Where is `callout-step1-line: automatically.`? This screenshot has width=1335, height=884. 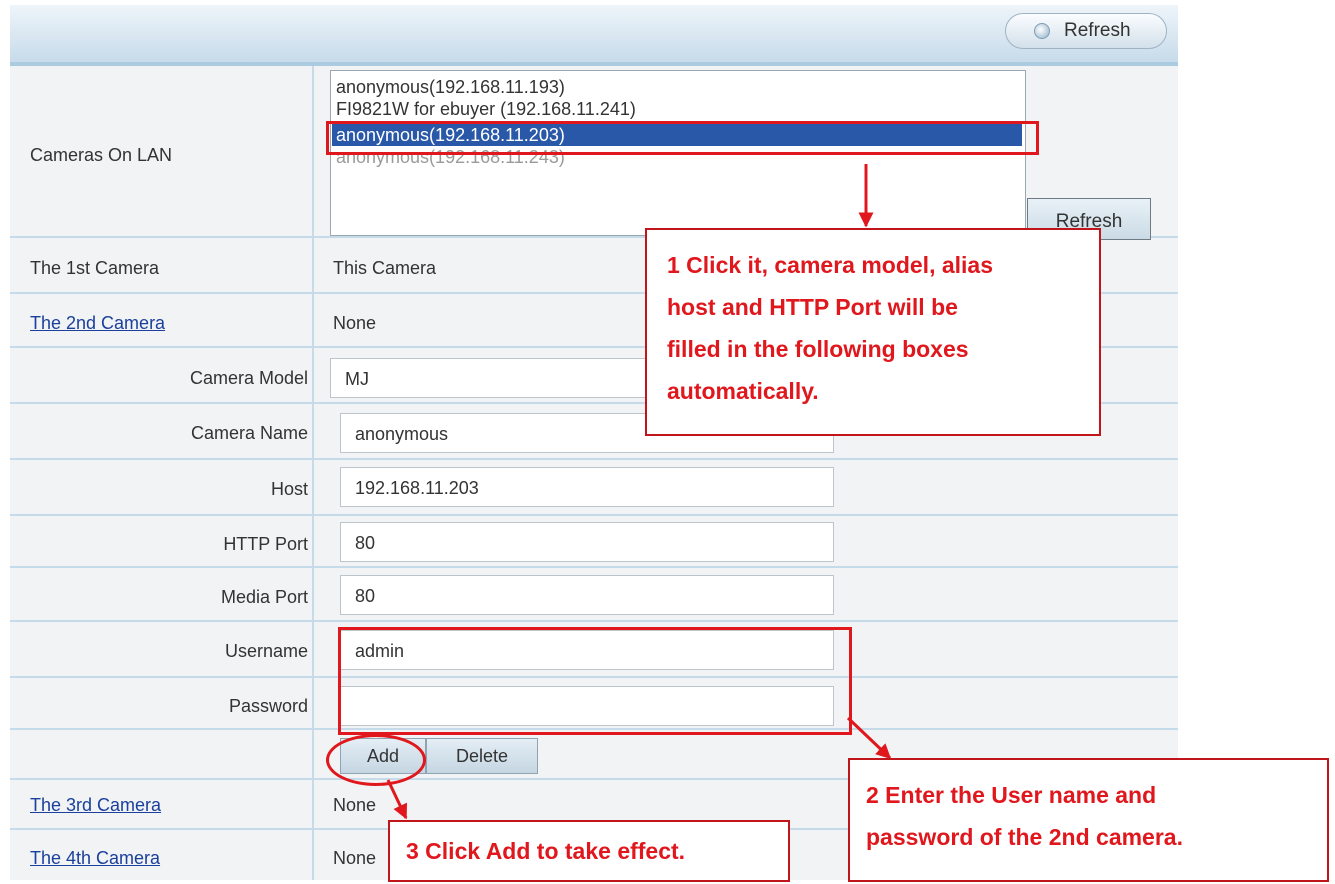 callout-step1-line: automatically. is located at coordinates (743, 391).